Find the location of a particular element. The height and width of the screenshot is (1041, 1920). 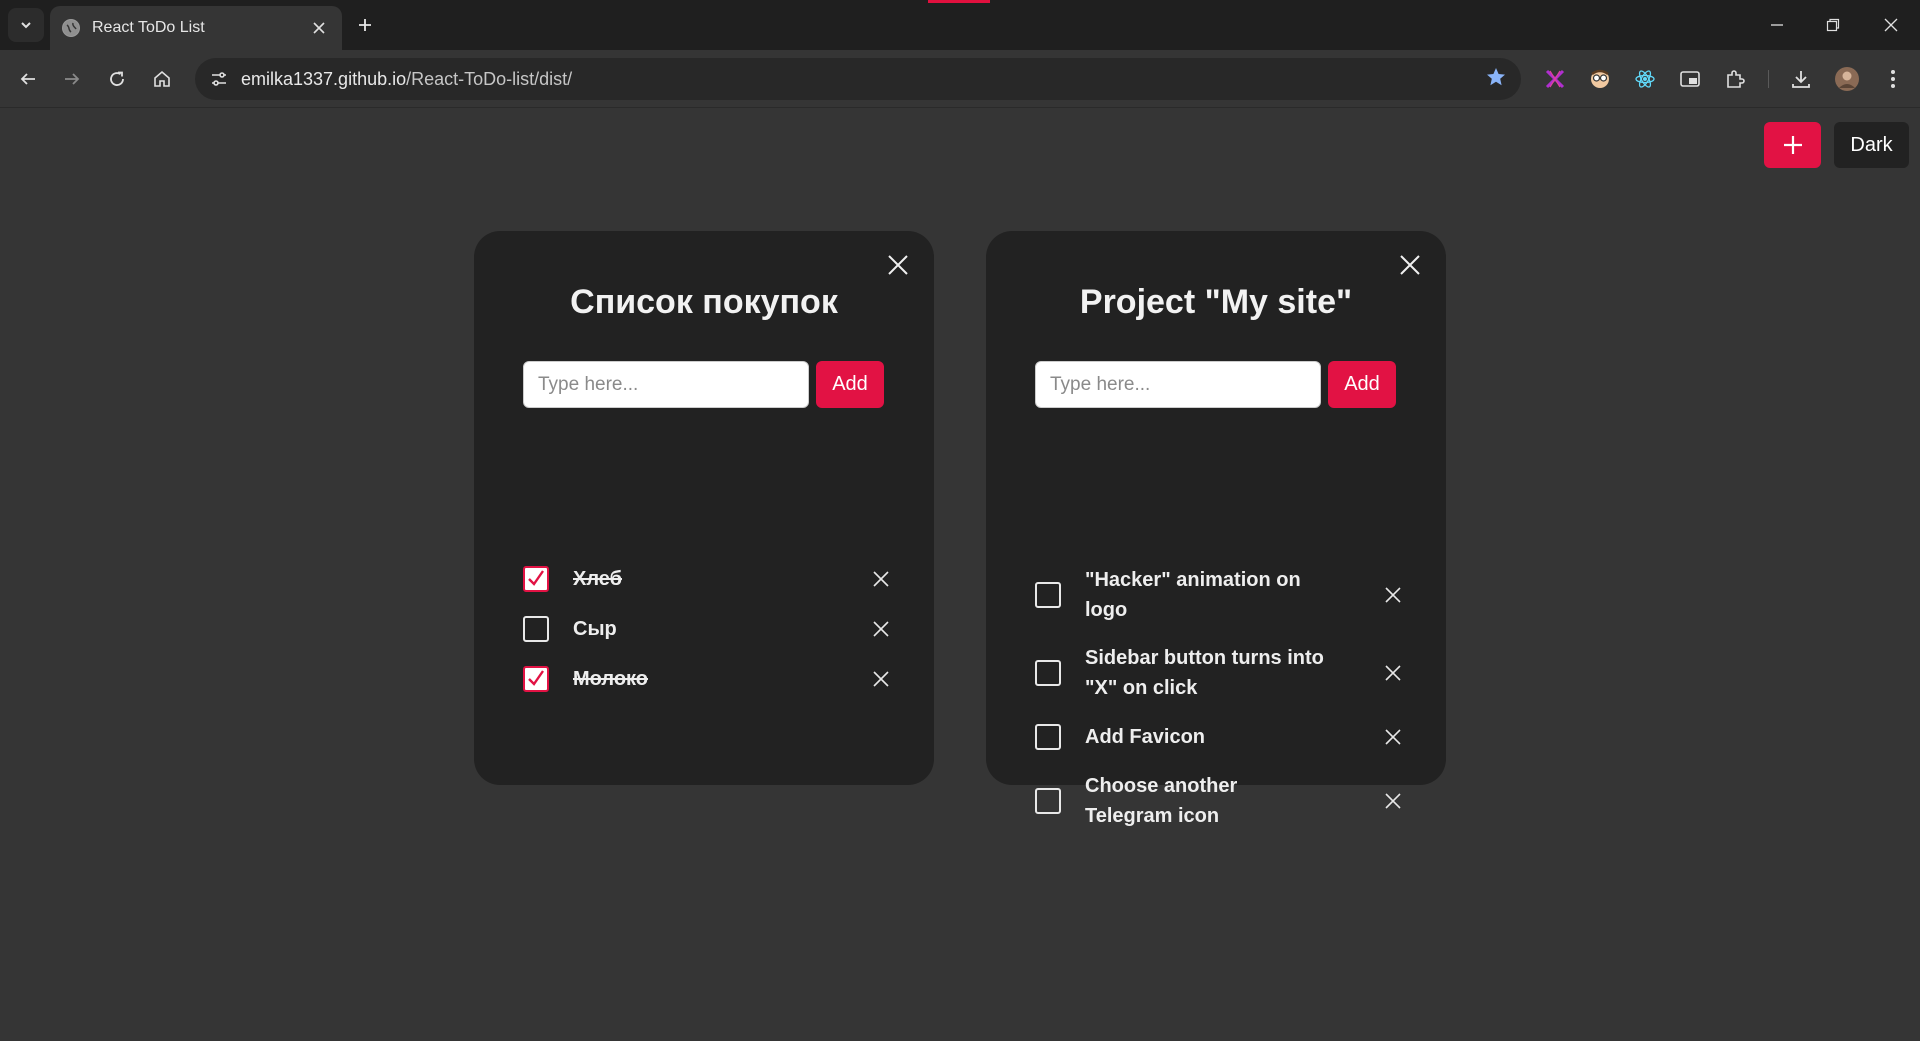

todo-text: Choose another Telegram icon is located at coordinates (1161, 801).